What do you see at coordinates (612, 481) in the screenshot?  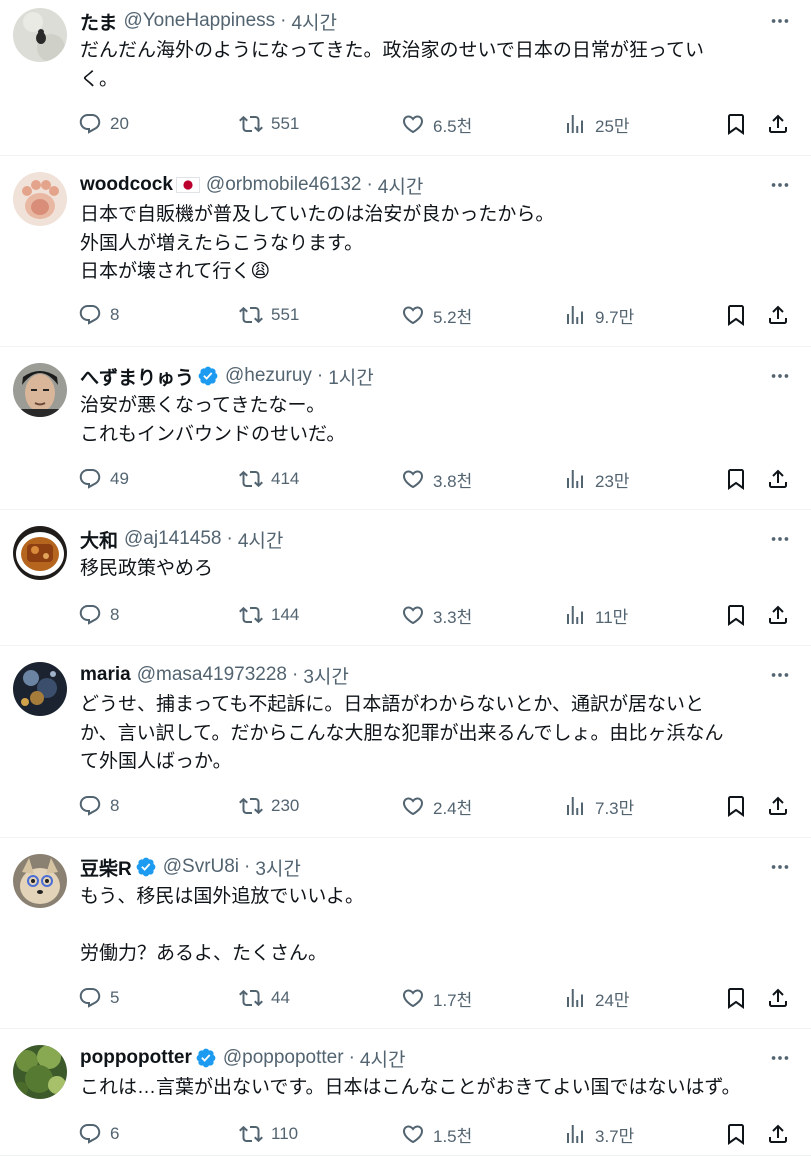 I see `views-count: 23만` at bounding box center [612, 481].